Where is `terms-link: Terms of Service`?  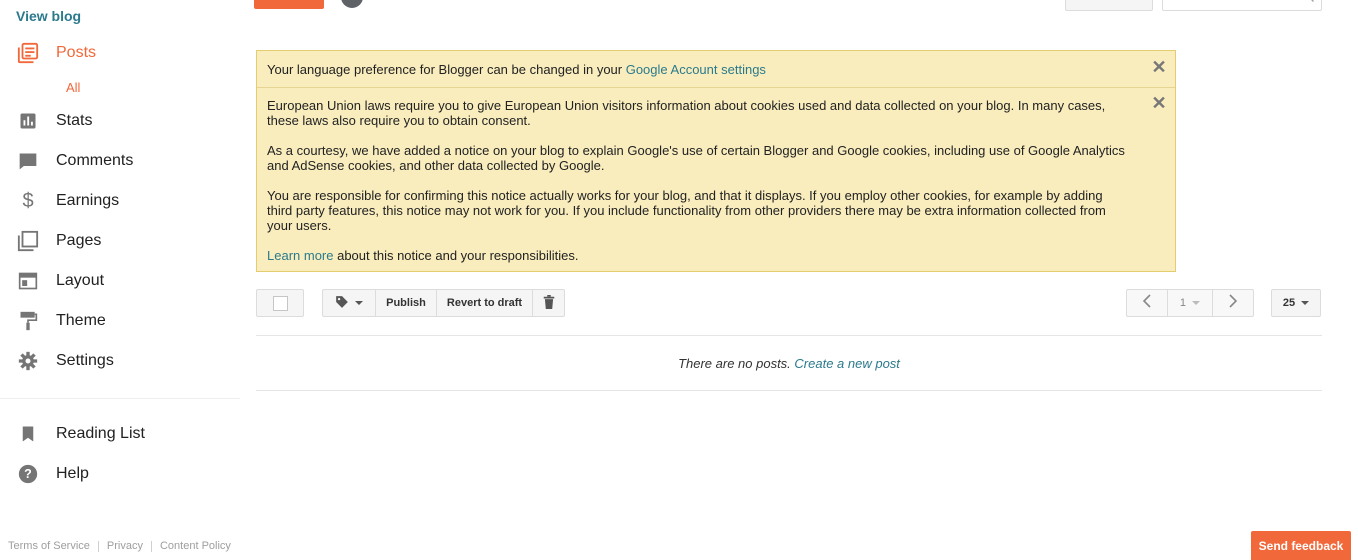
terms-link: Terms of Service is located at coordinates (49, 546).